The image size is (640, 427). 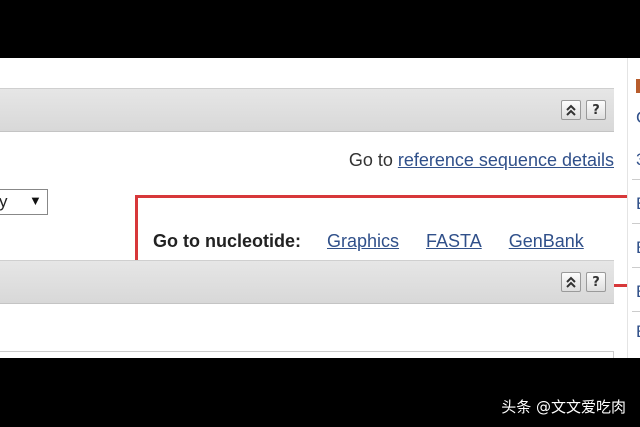 What do you see at coordinates (454, 241) in the screenshot?
I see `fasta-link: FASTA` at bounding box center [454, 241].